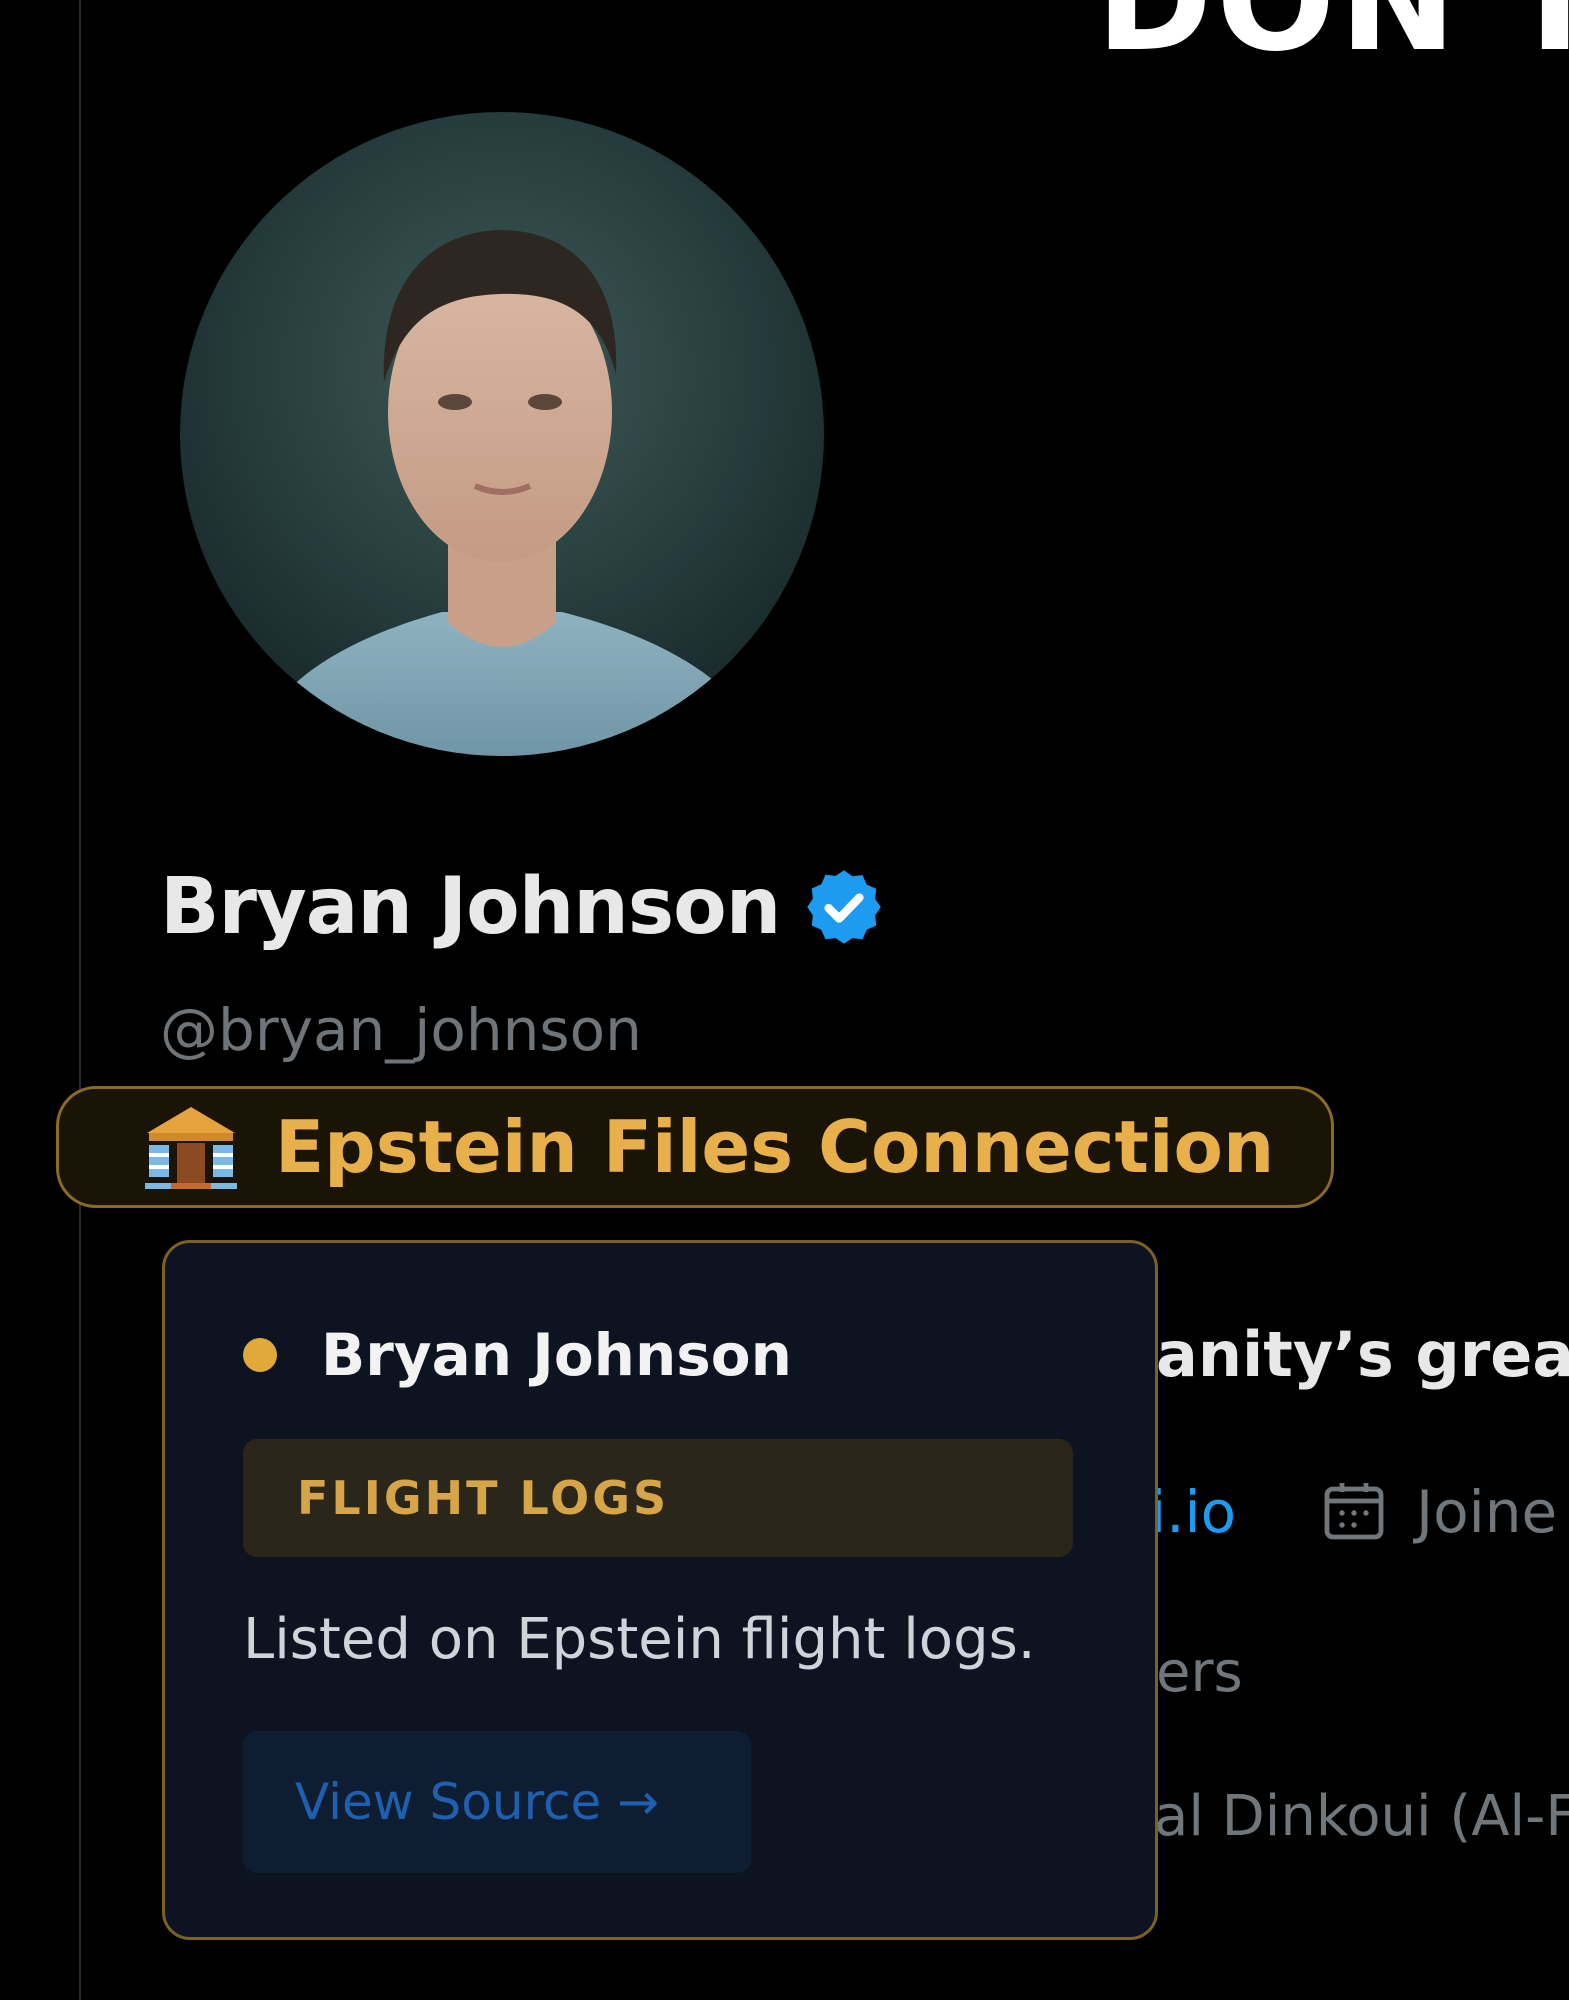 This screenshot has width=1569, height=2000. What do you see at coordinates (844, 907) in the screenshot?
I see `verified-badge-icon` at bounding box center [844, 907].